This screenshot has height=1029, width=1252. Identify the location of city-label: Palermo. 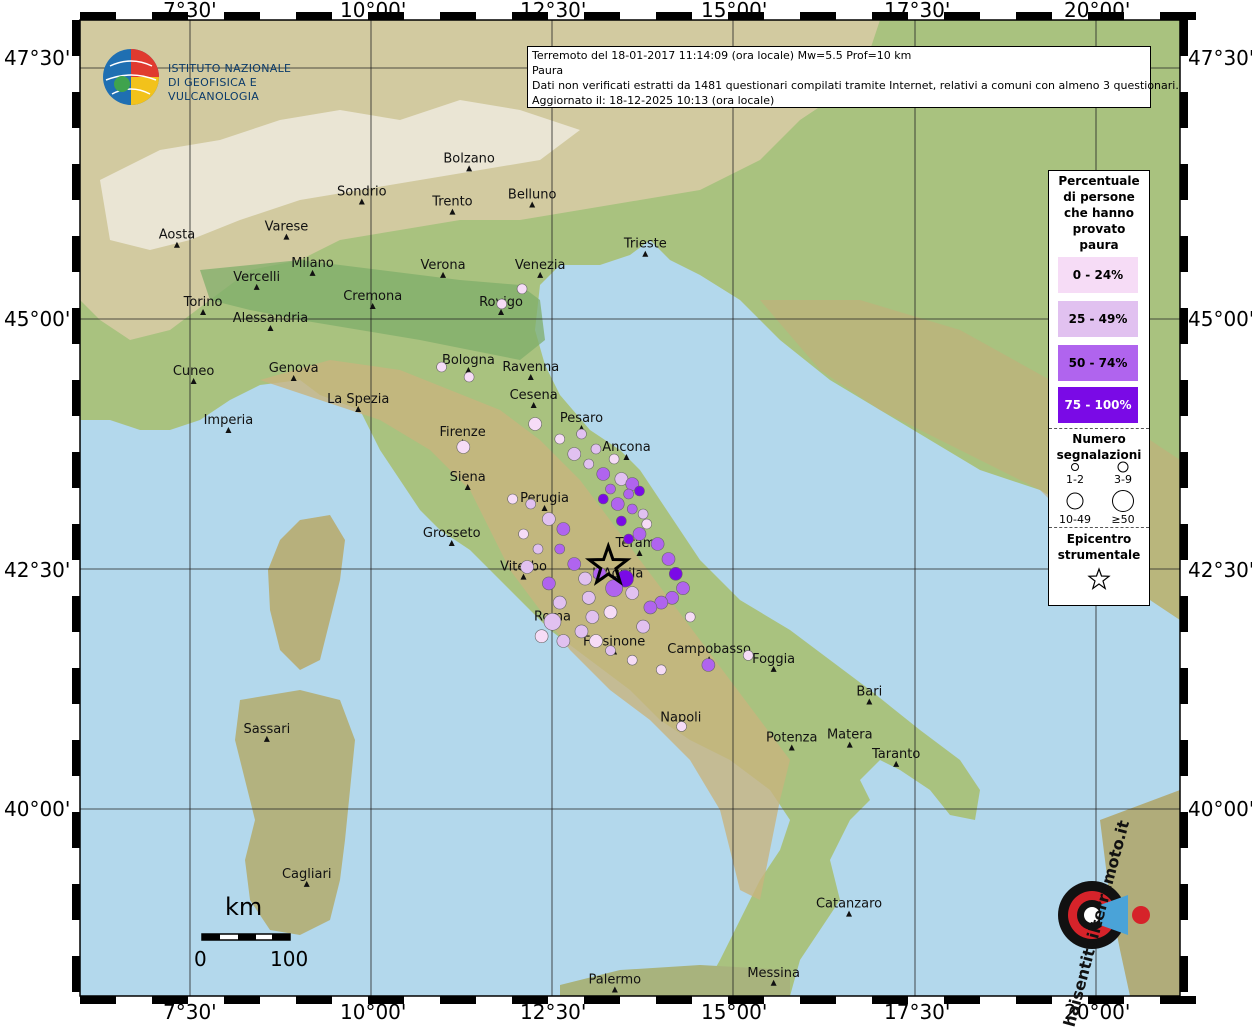
(615, 979).